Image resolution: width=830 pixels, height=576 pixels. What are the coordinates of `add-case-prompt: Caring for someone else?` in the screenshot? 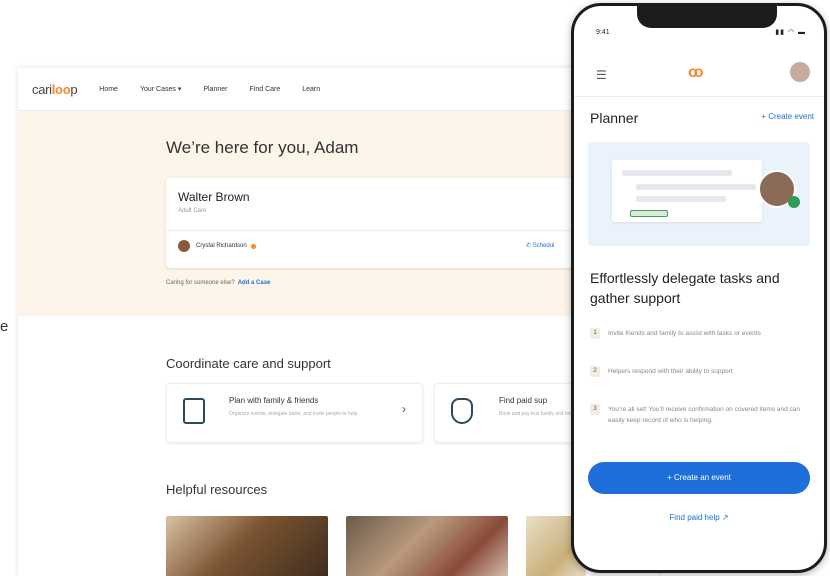 It's located at (200, 283).